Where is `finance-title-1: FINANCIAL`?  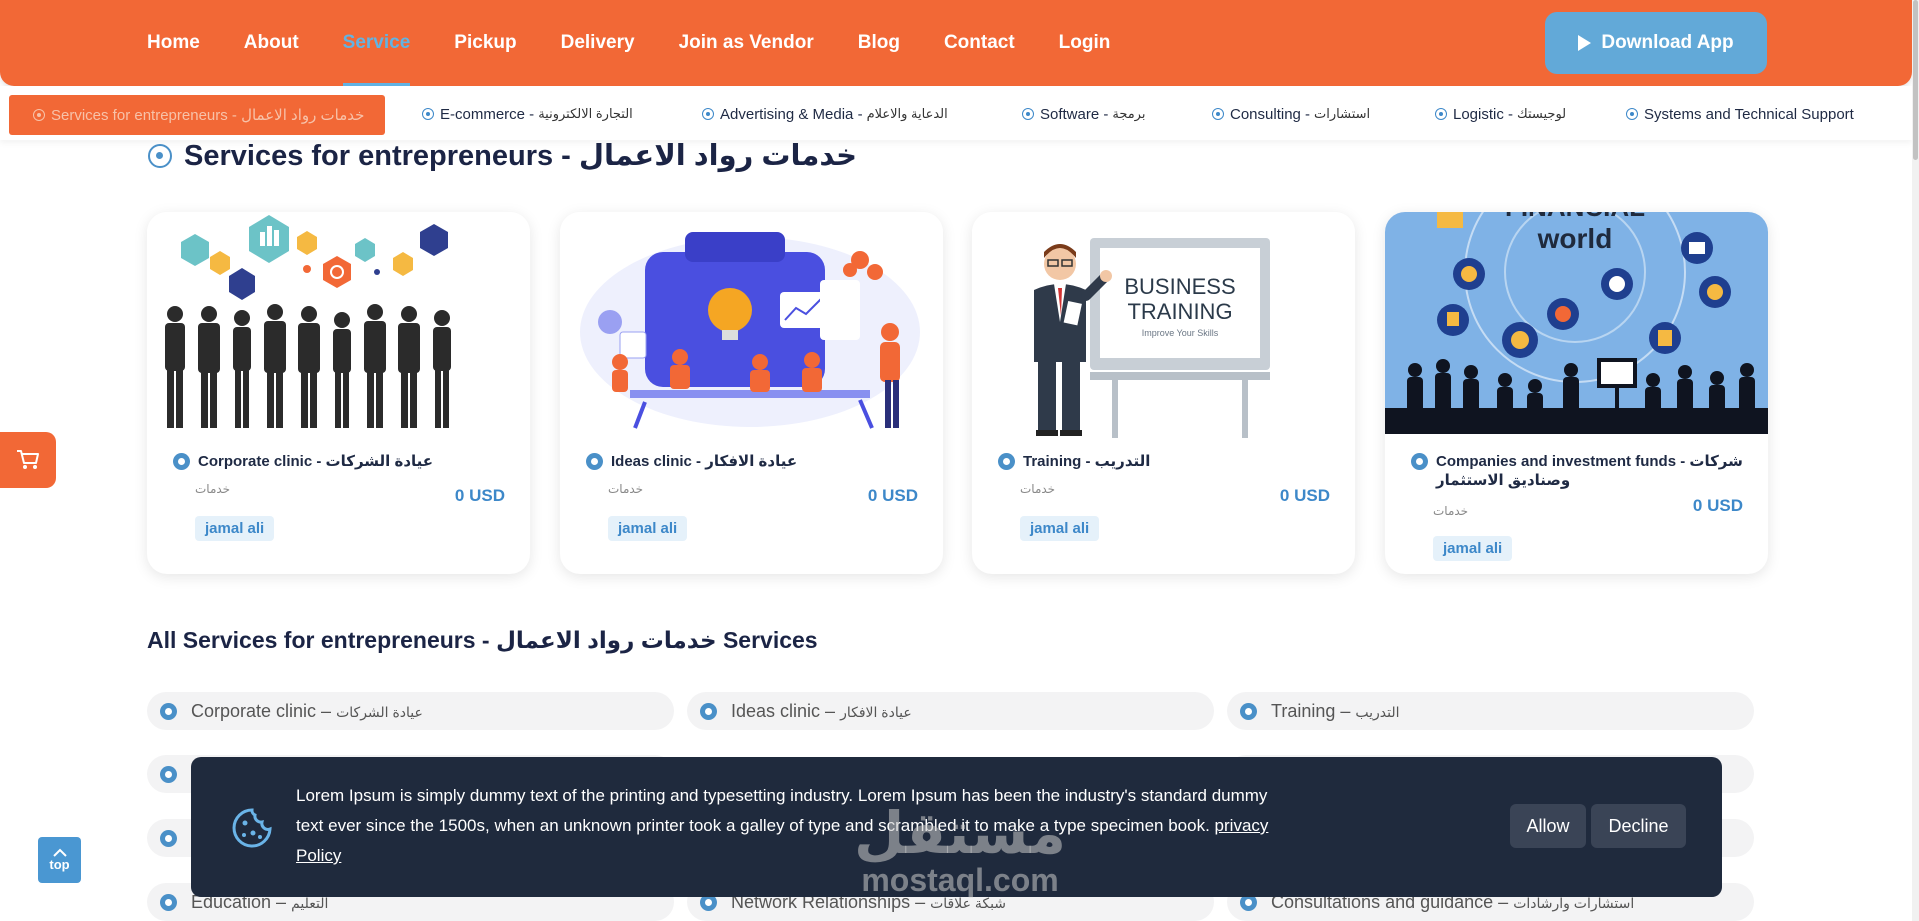
finance-title-1: FINANCIAL is located at coordinates (1575, 217).